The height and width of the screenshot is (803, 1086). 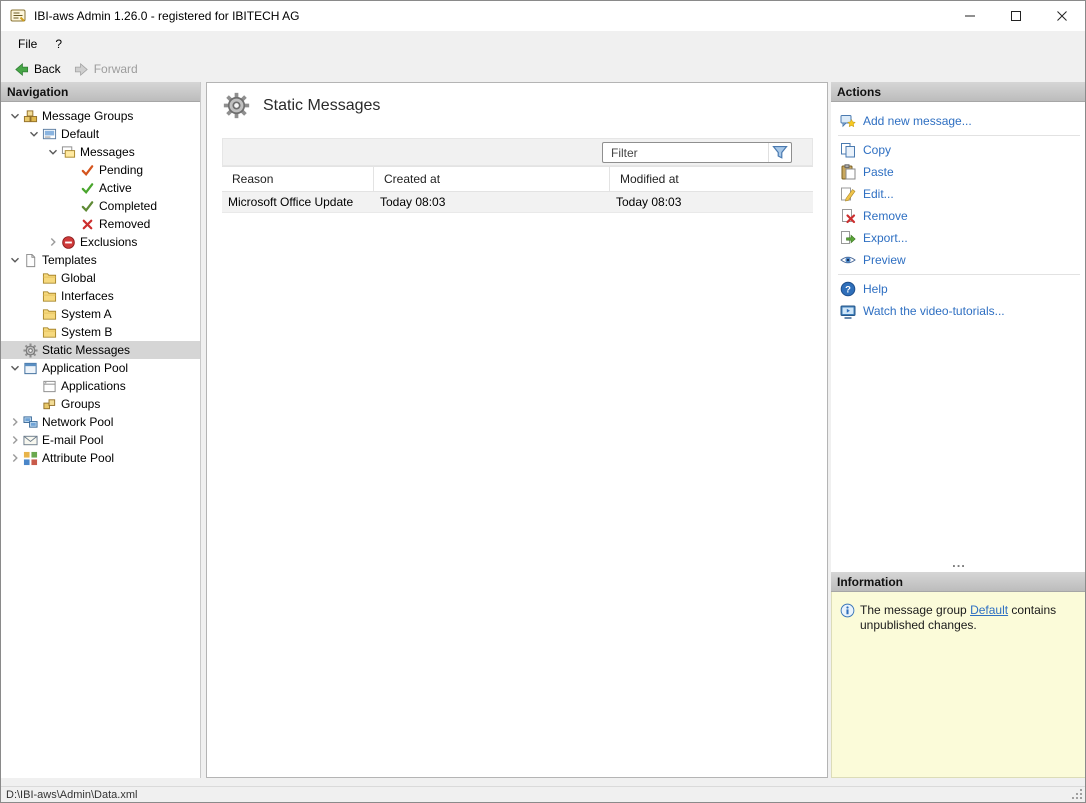 What do you see at coordinates (85, 368) in the screenshot?
I see `tree-item-label: Application Pool` at bounding box center [85, 368].